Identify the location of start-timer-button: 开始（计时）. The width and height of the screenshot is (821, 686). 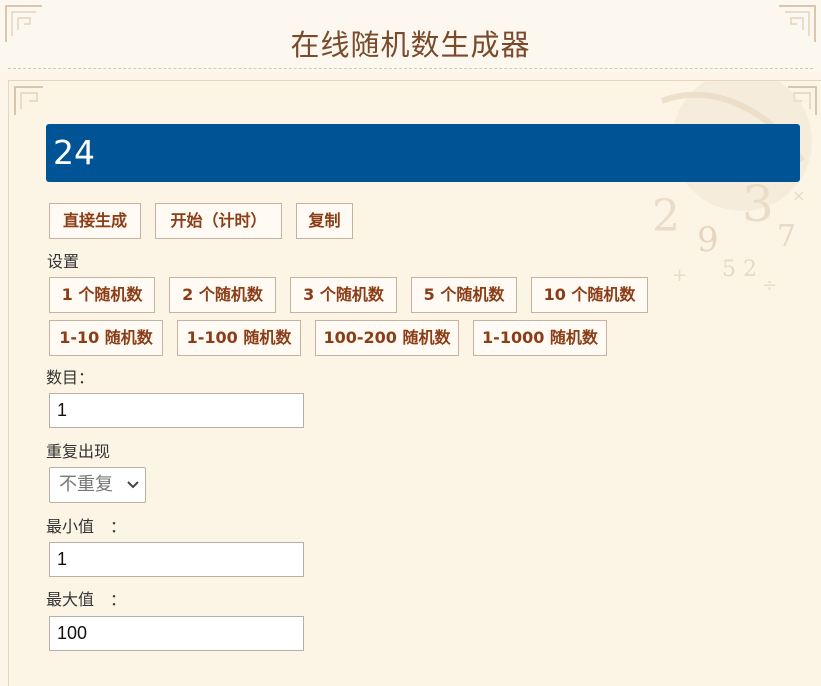
(218, 221).